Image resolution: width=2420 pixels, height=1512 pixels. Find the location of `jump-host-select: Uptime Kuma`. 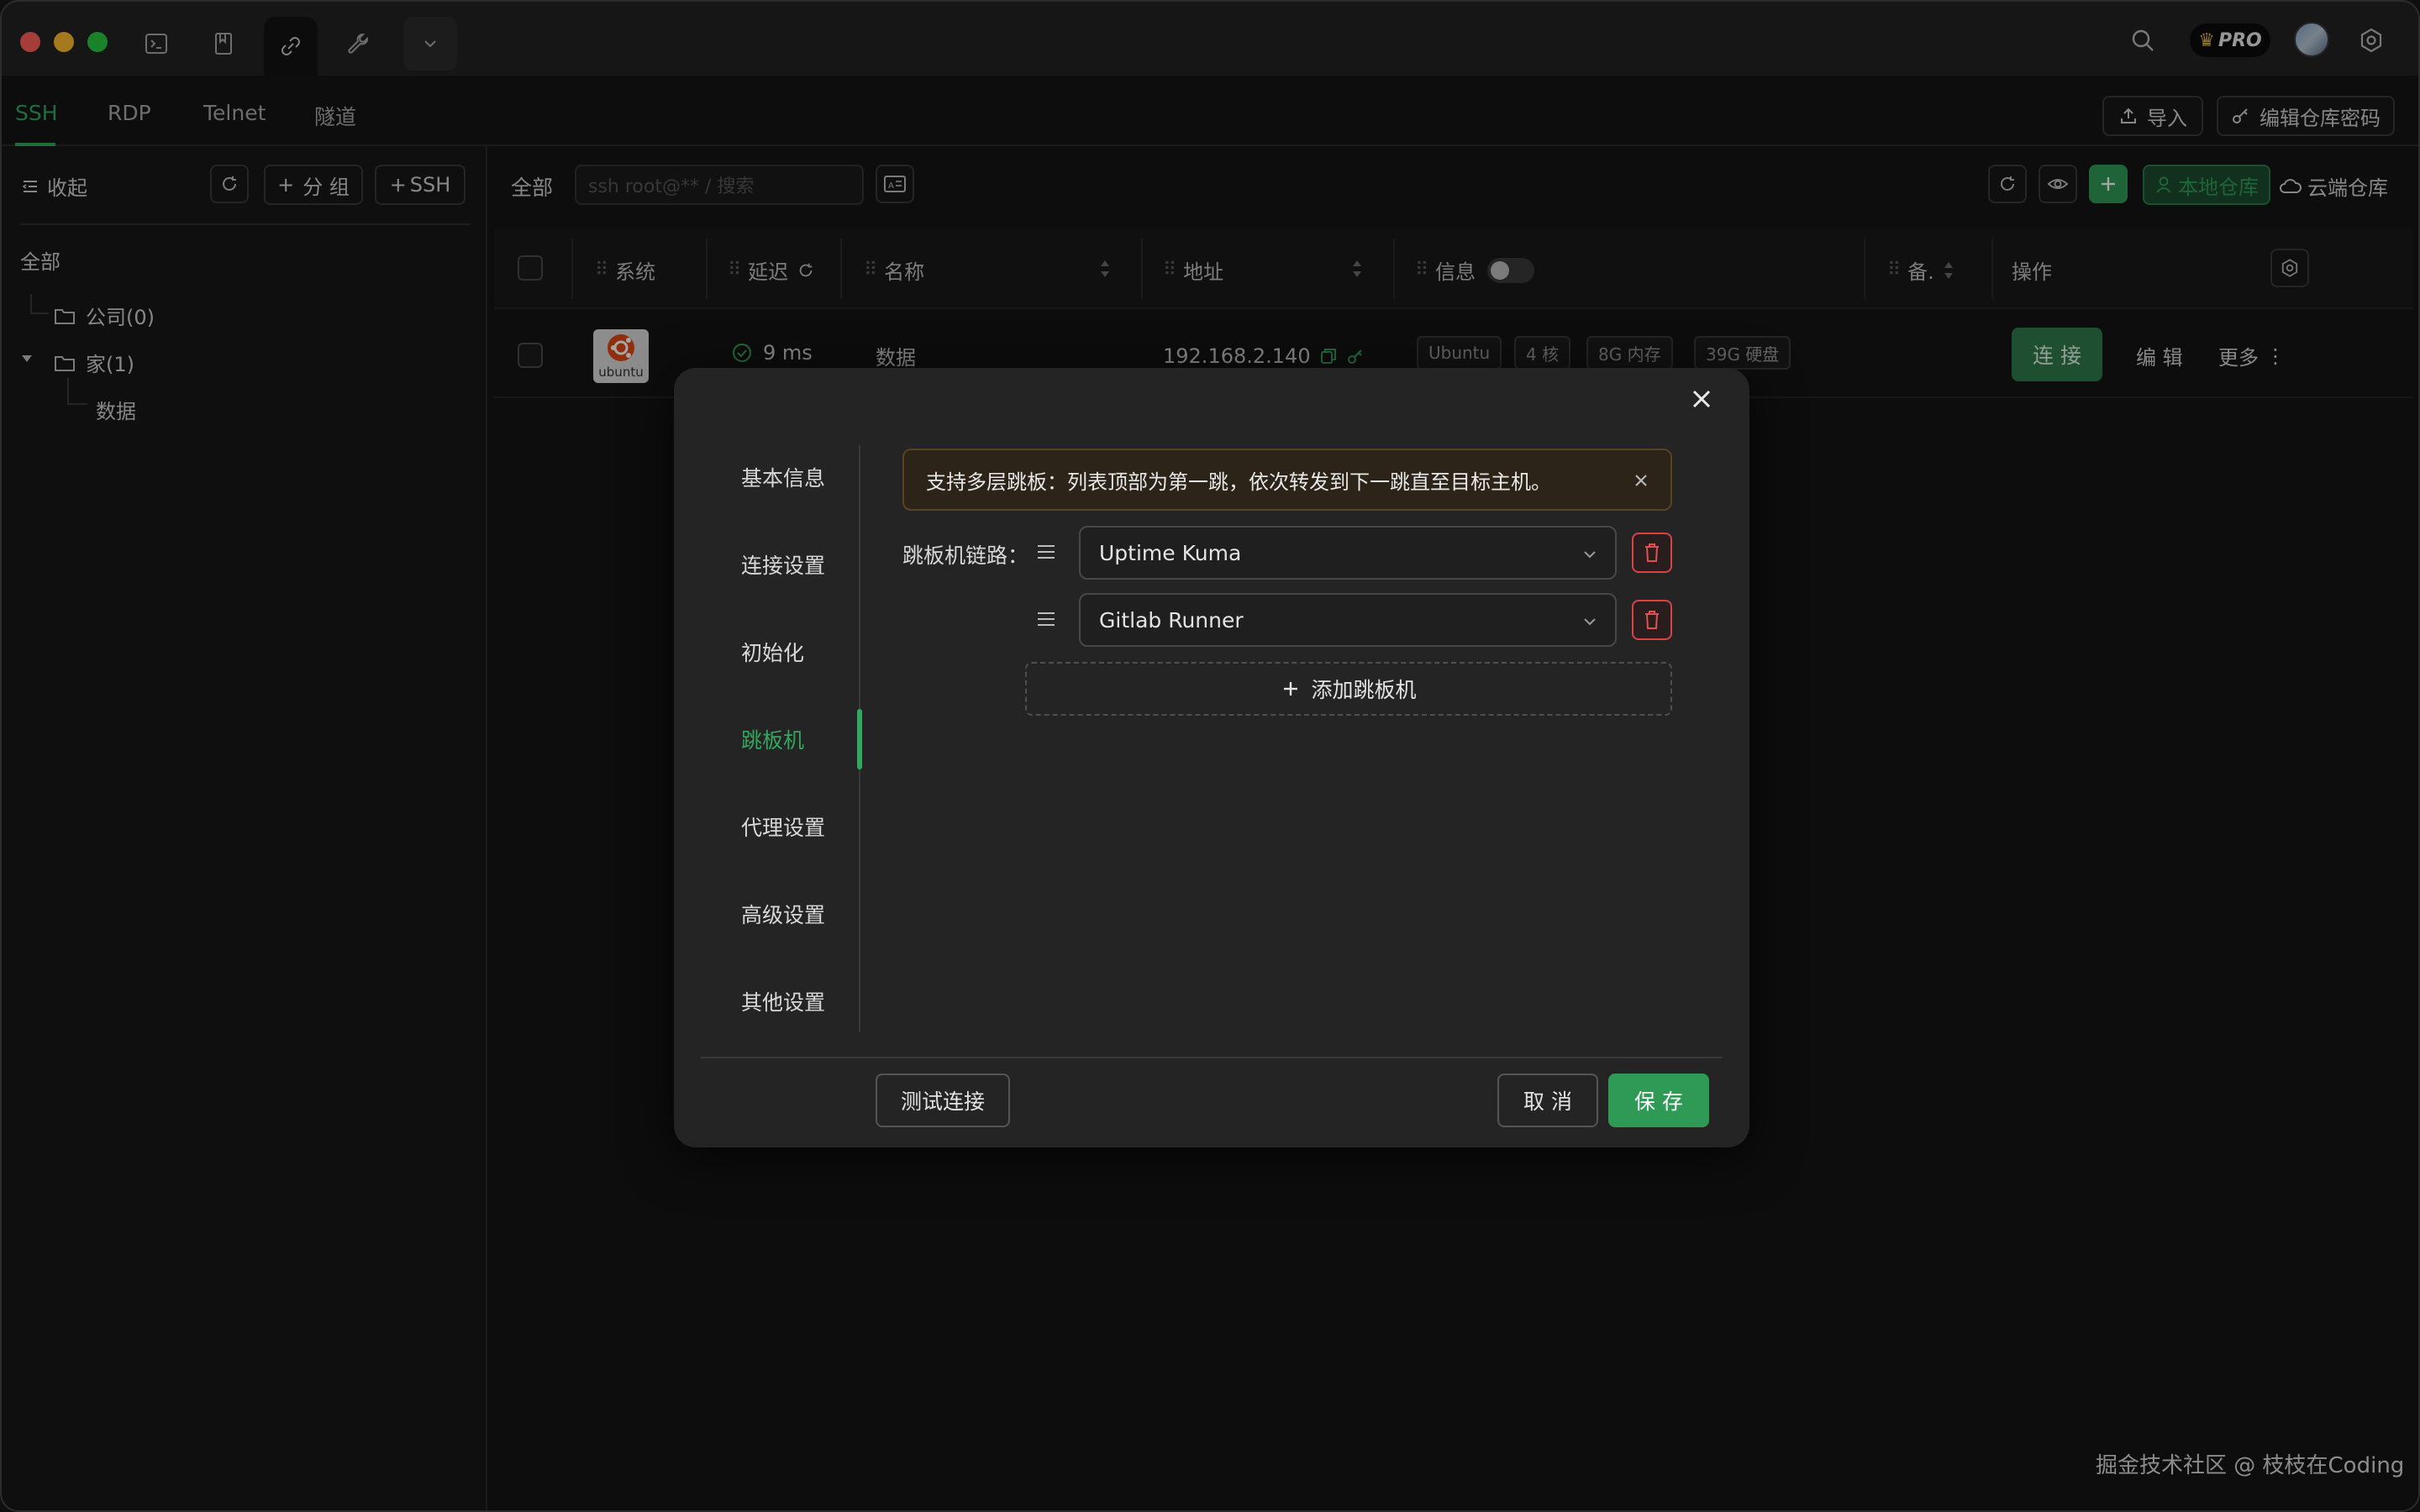

jump-host-select: Uptime Kuma is located at coordinates (1348, 553).